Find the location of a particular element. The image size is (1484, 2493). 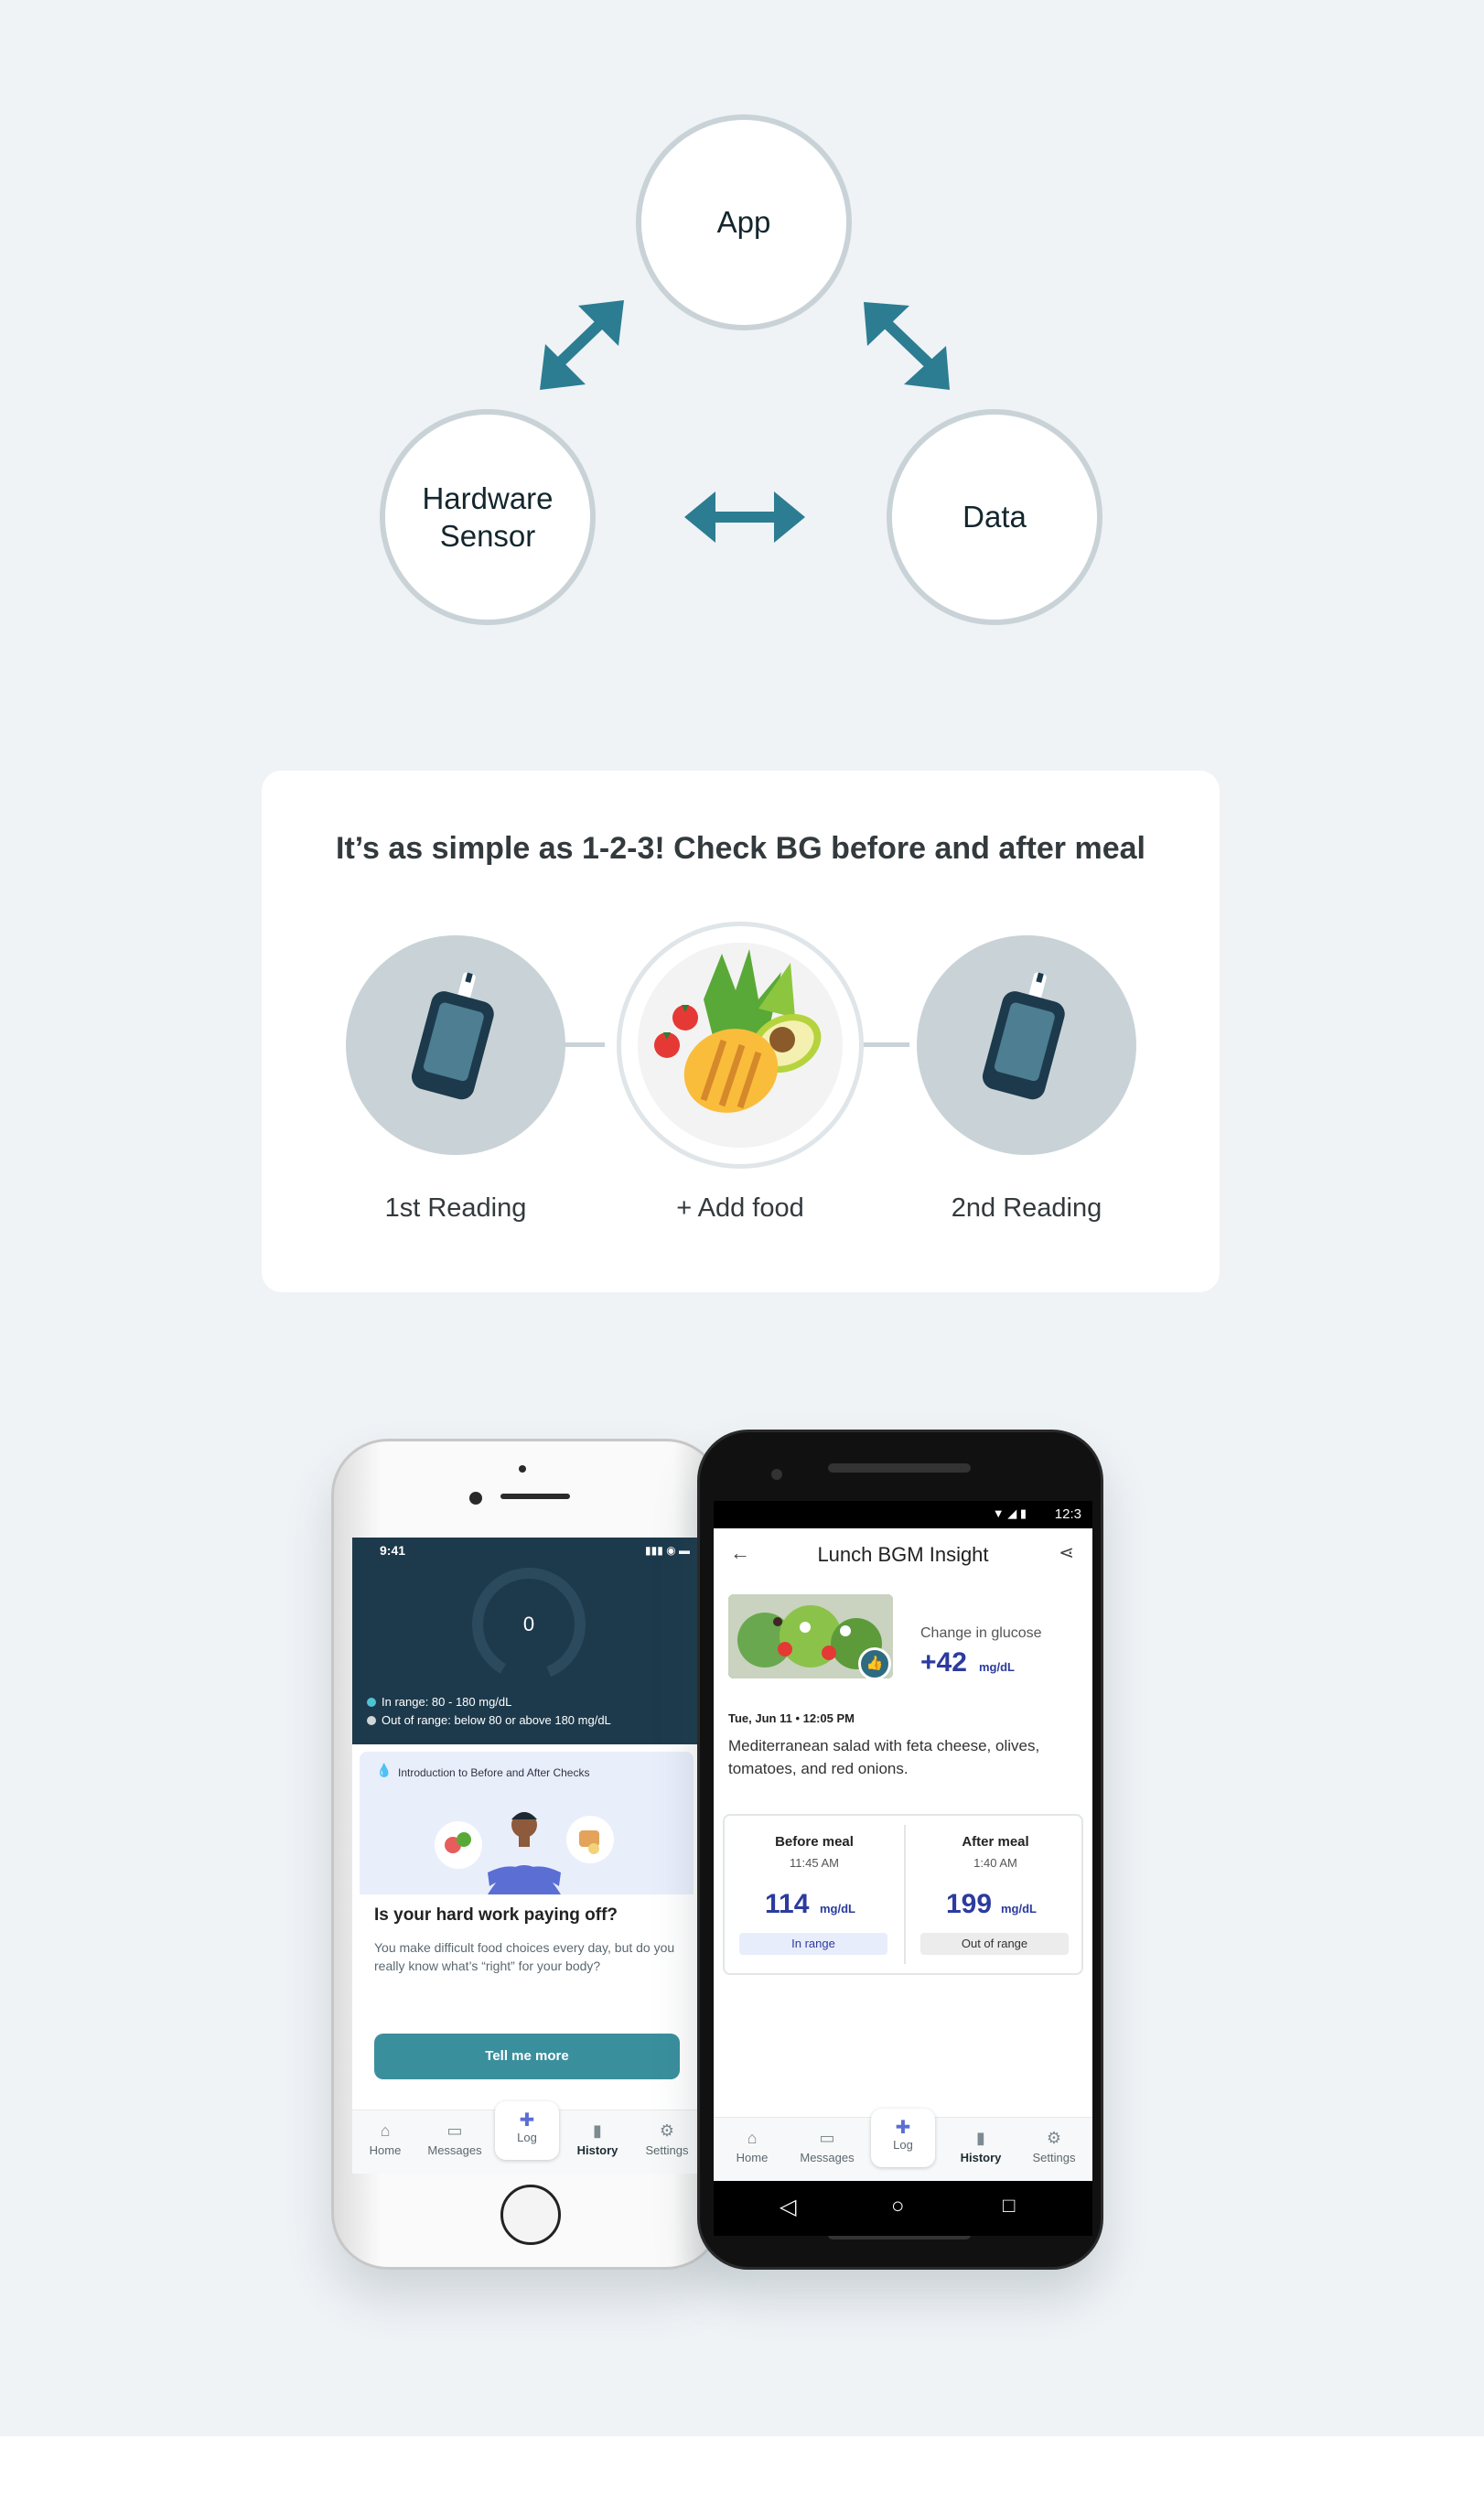

android-nav-bar: ◁ ○ □ is located at coordinates (903, 2208).